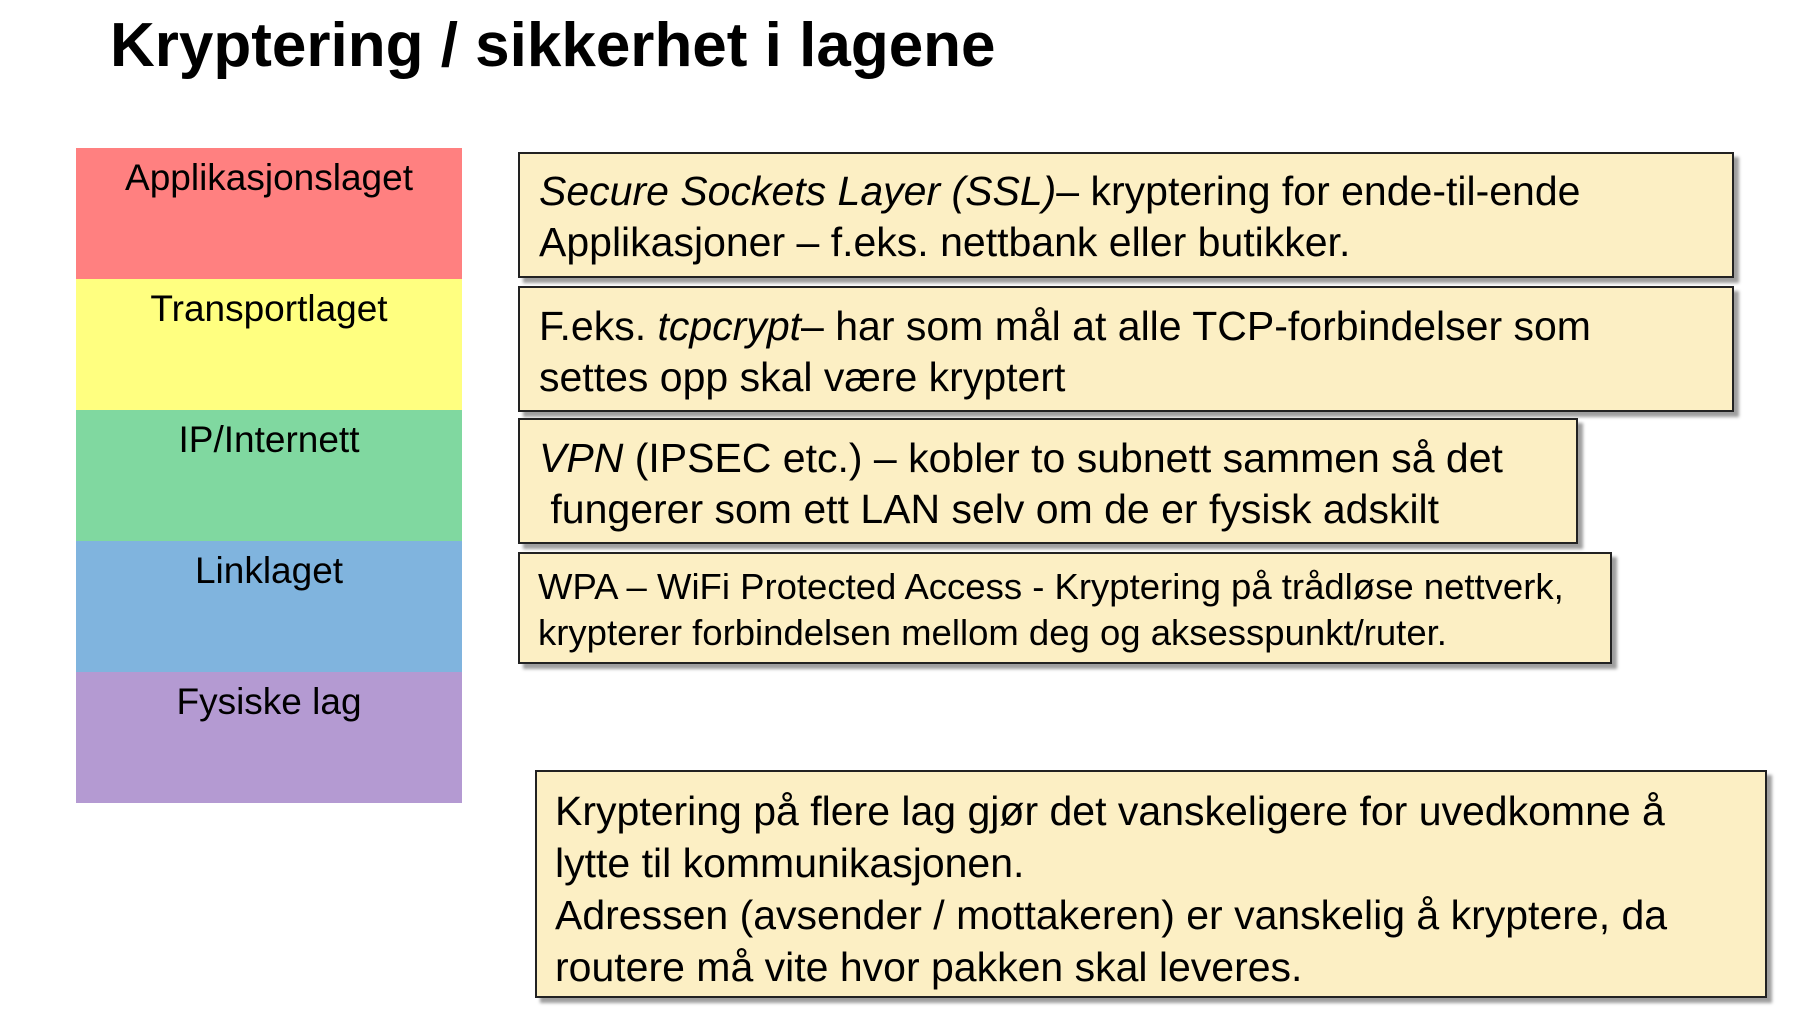 This screenshot has width=1798, height=1022. Describe the element at coordinates (802, 377) in the screenshot. I see `tcpcrypt-line2: settes opp skal være kryptert` at that location.